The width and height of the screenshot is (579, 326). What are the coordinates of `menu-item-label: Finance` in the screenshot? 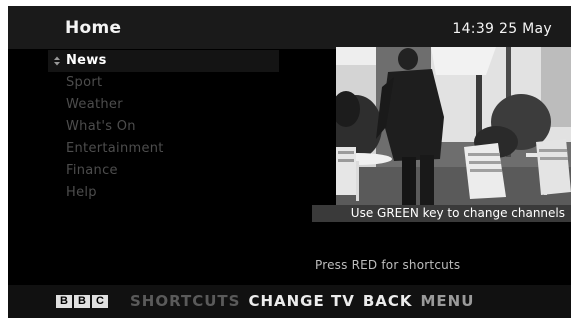 It's located at (92, 170).